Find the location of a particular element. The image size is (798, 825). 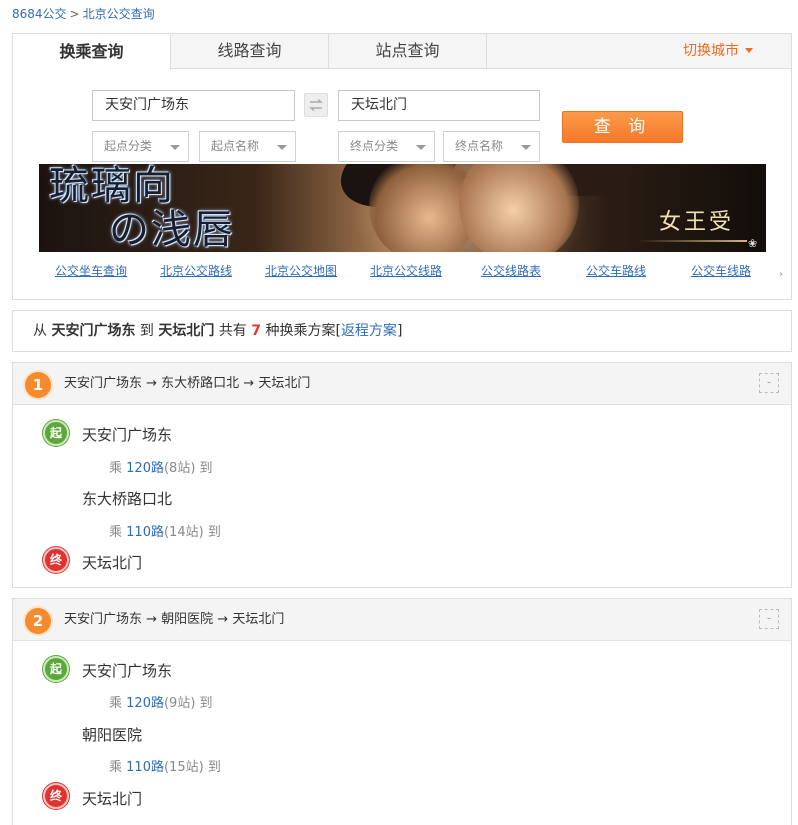

tab-bar: 换乘查询 线路查询 站点查询 切换城市 is located at coordinates (402, 52).